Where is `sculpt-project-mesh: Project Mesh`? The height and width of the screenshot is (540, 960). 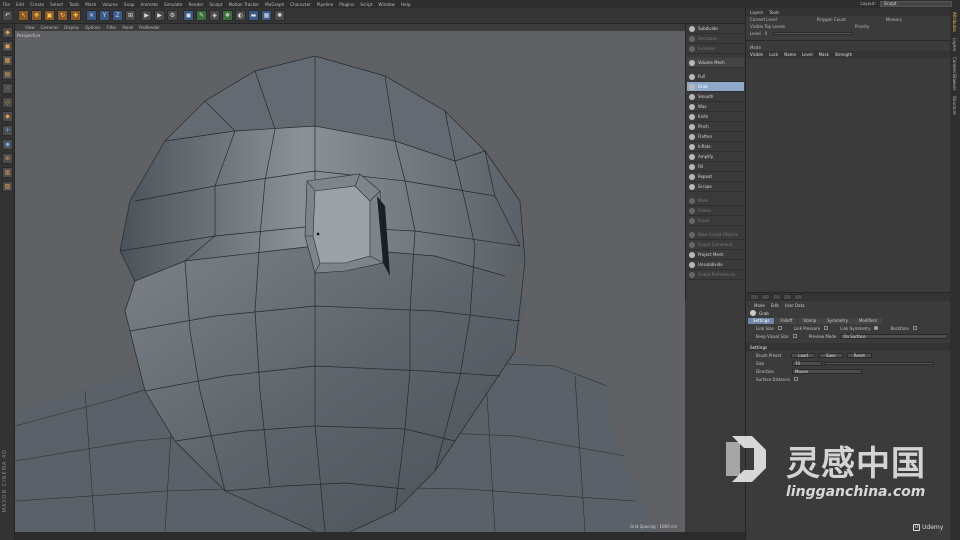
sculpt-project-mesh: Project Mesh is located at coordinates (715, 255).